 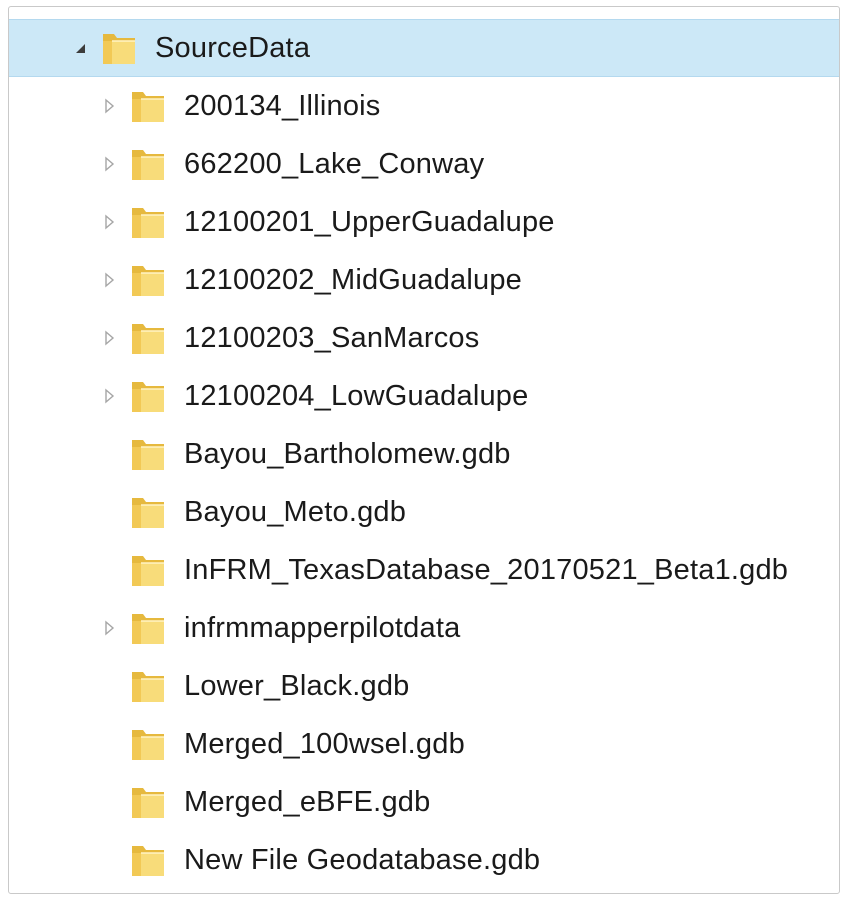 I want to click on tree-item-label: Bayou_Bartholomew.gdb, so click(x=347, y=453).